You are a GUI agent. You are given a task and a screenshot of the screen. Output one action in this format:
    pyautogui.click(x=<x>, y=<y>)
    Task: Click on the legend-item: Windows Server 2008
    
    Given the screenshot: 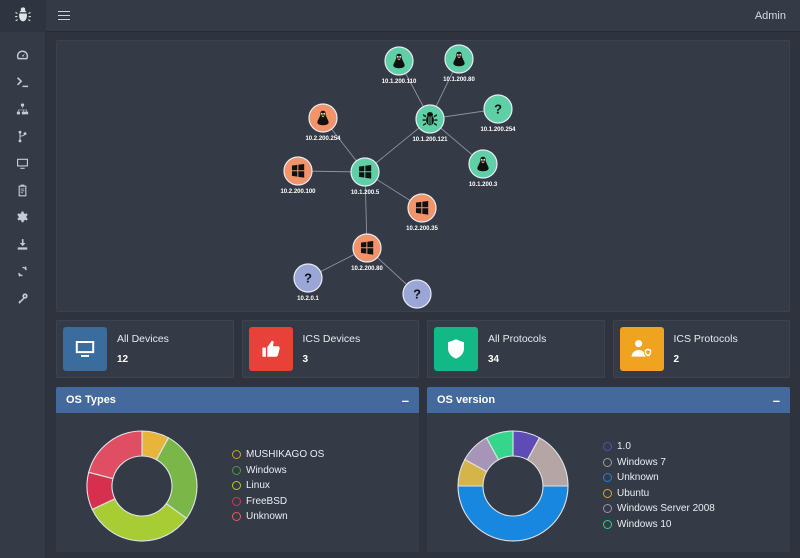 What is the action you would take?
    pyautogui.click(x=696, y=509)
    